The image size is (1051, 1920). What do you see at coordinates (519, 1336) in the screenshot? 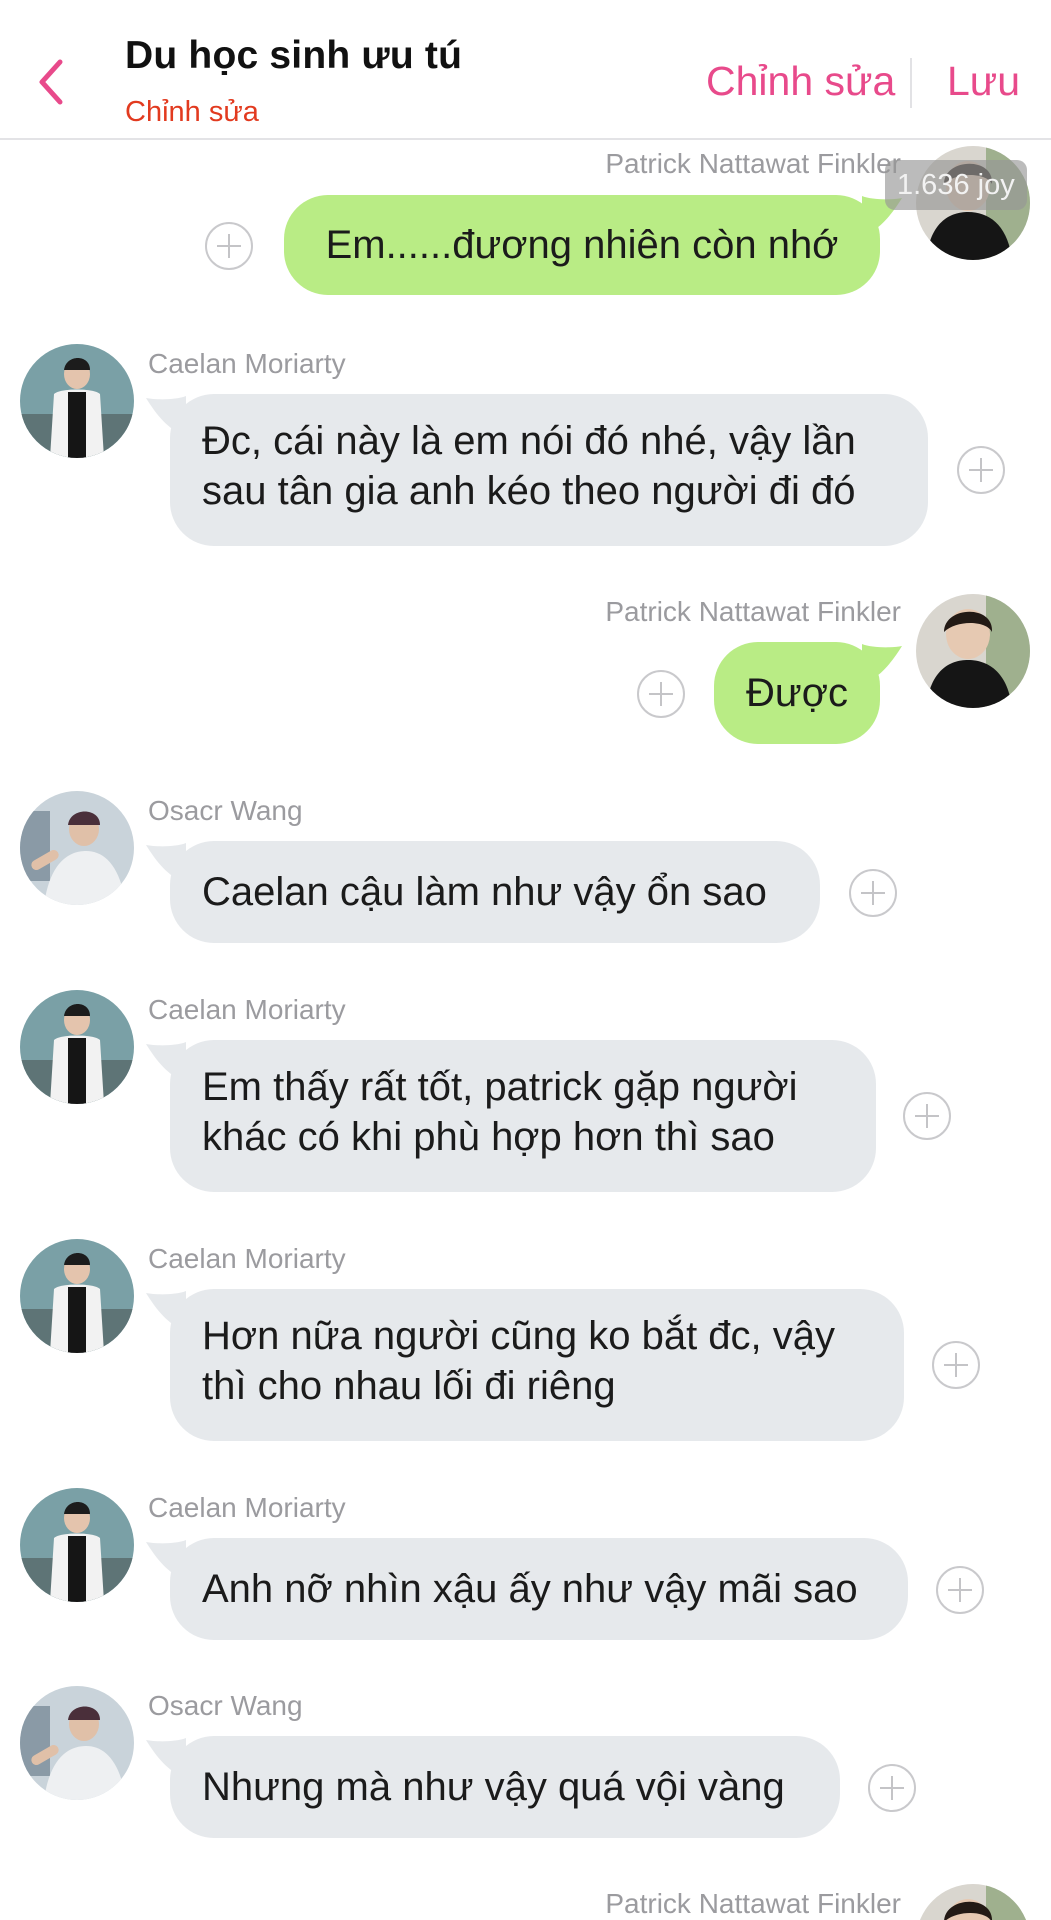
I see `message-line: Hơn nữa người cũng ko bắt đc, vậy` at bounding box center [519, 1336].